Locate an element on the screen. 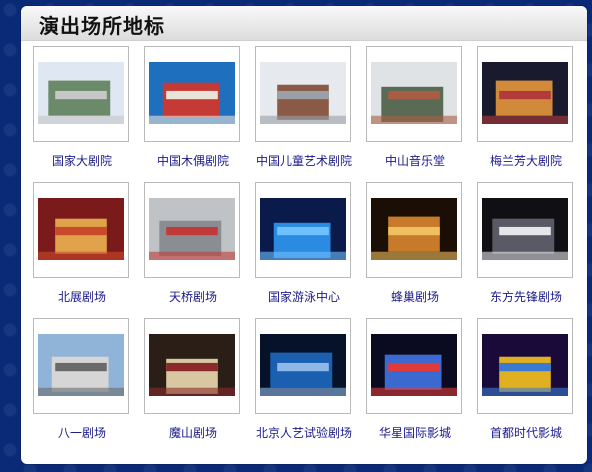 The height and width of the screenshot is (472, 592). venue-name-link: 国家游泳中心 is located at coordinates (304, 296).